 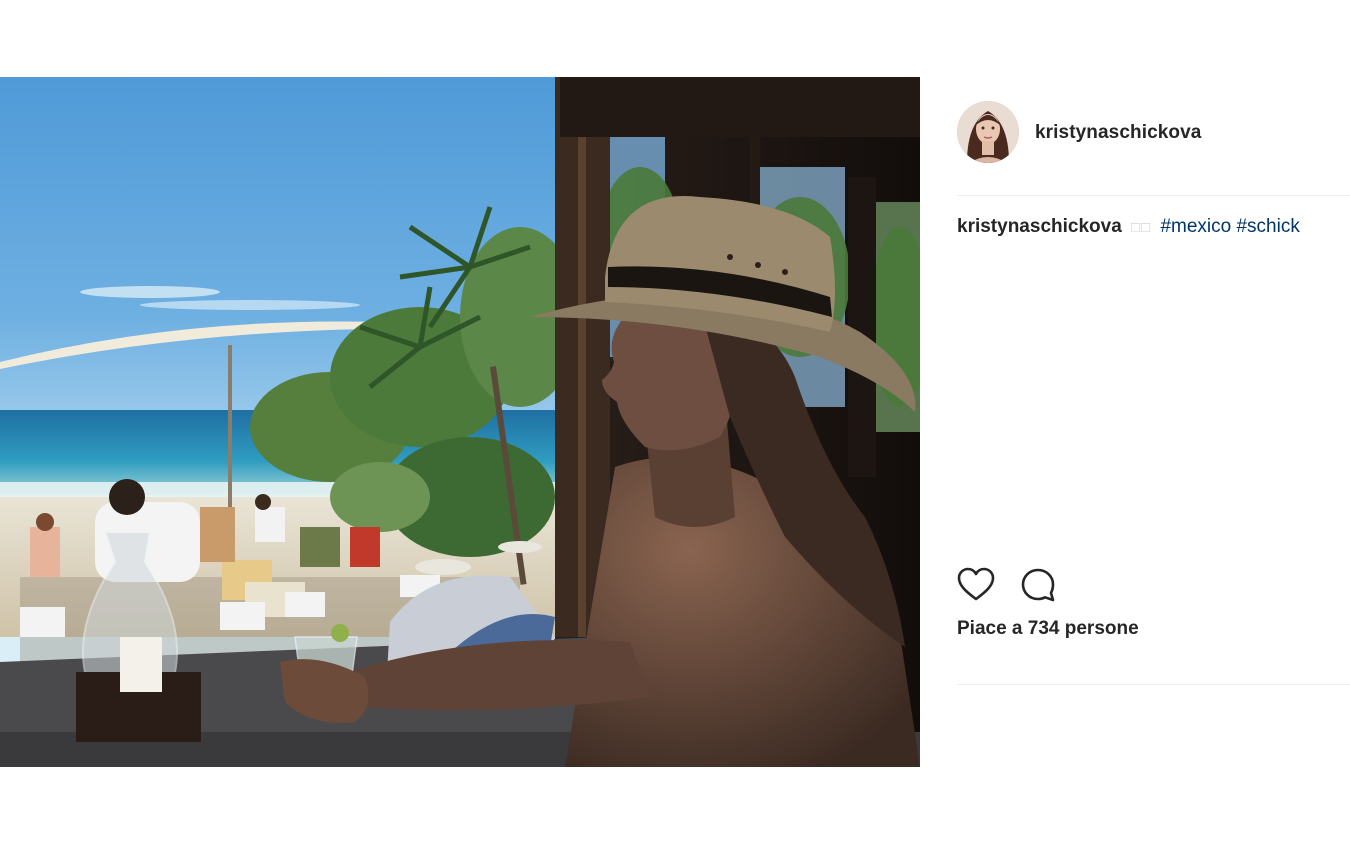 I want to click on caption-username-link: kristynaschickova, so click(x=1039, y=226).